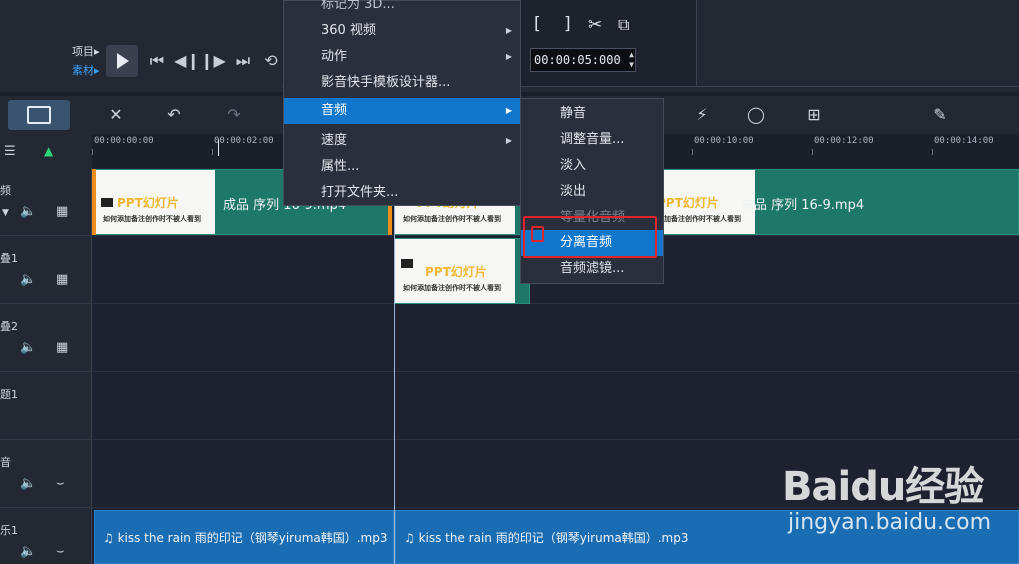 This screenshot has height=564, width=1019. Describe the element at coordinates (213, 61) in the screenshot. I see `next-frame-icon: ❙▶` at that location.